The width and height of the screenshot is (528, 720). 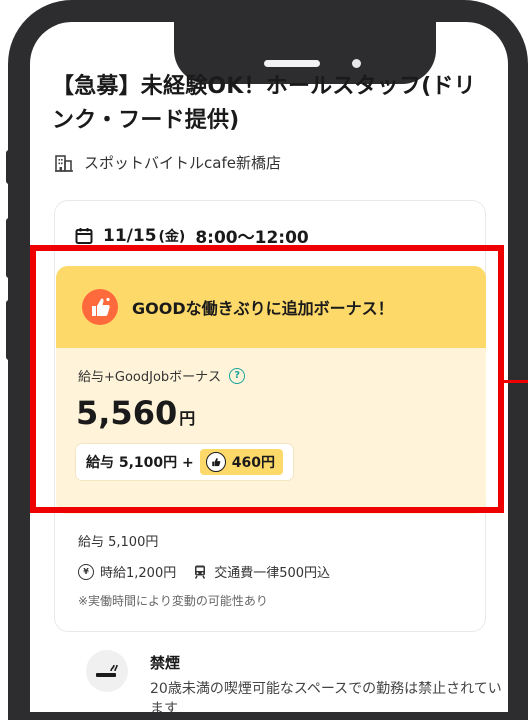 What do you see at coordinates (64, 163) in the screenshot?
I see `building-icon` at bounding box center [64, 163].